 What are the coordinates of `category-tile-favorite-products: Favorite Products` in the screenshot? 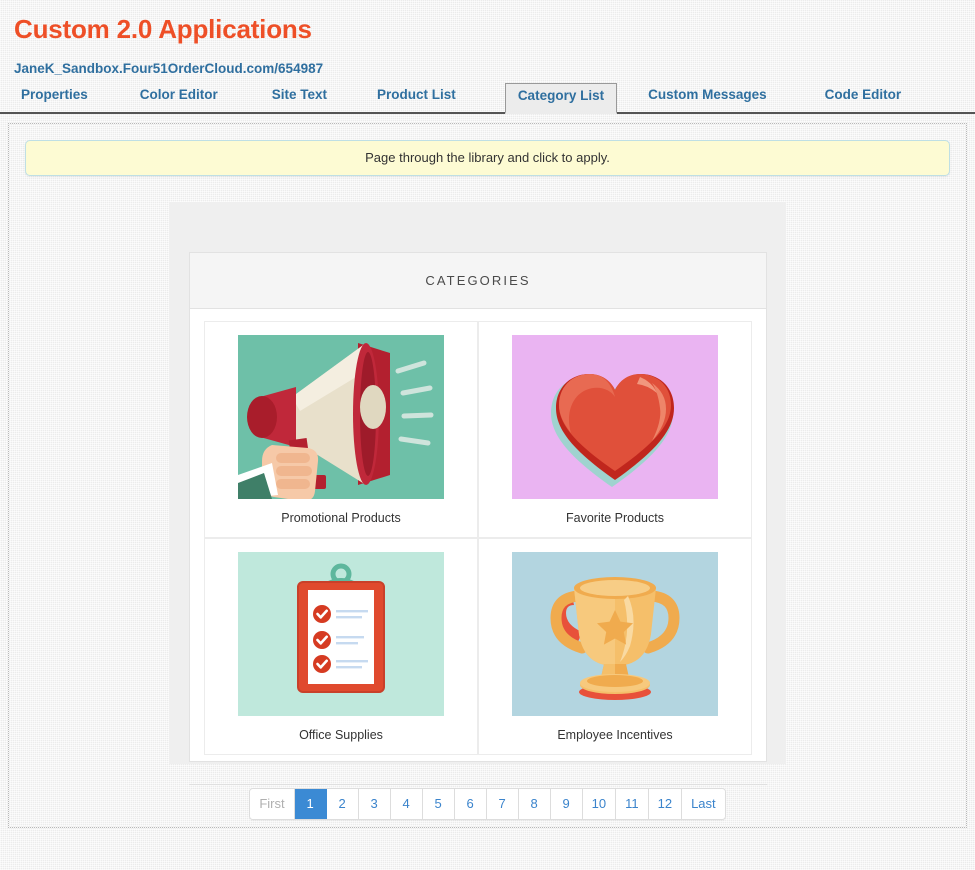 It's located at (615, 429).